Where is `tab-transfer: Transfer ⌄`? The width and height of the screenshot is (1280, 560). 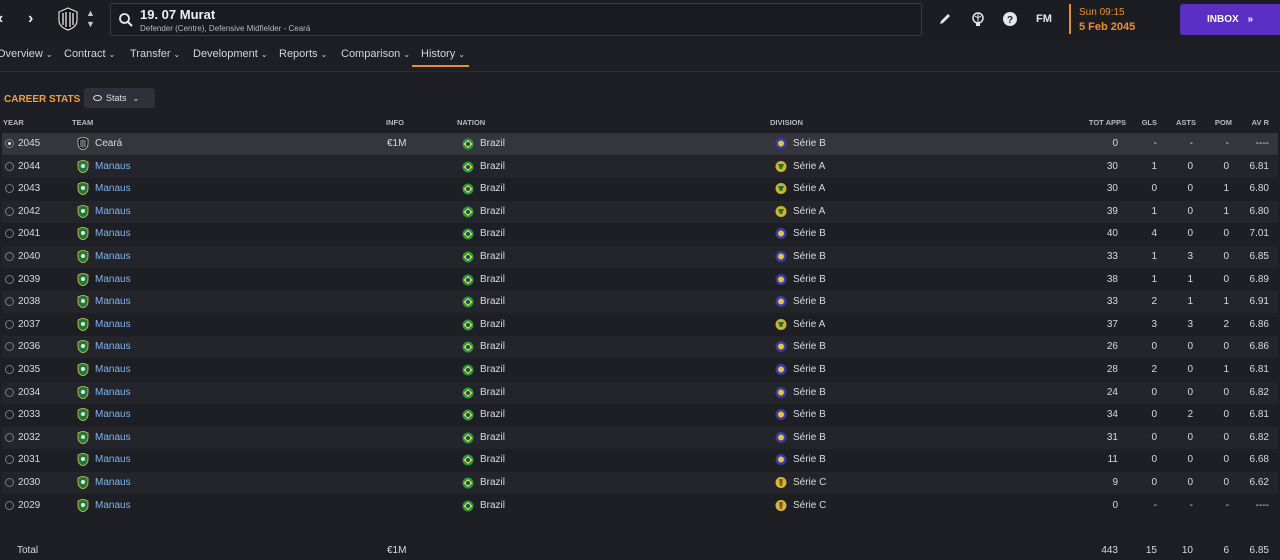 tab-transfer: Transfer ⌄ is located at coordinates (155, 54).